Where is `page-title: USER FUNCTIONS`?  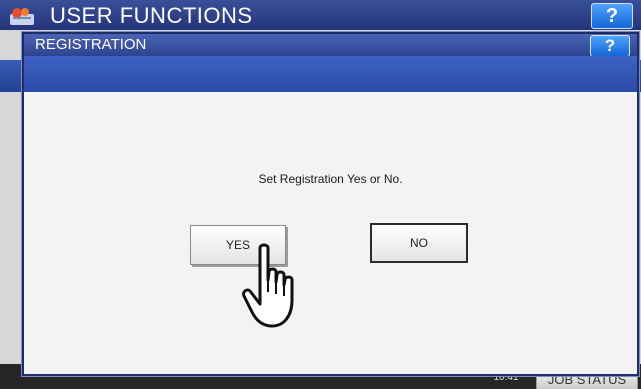
page-title: USER FUNCTIONS is located at coordinates (151, 15).